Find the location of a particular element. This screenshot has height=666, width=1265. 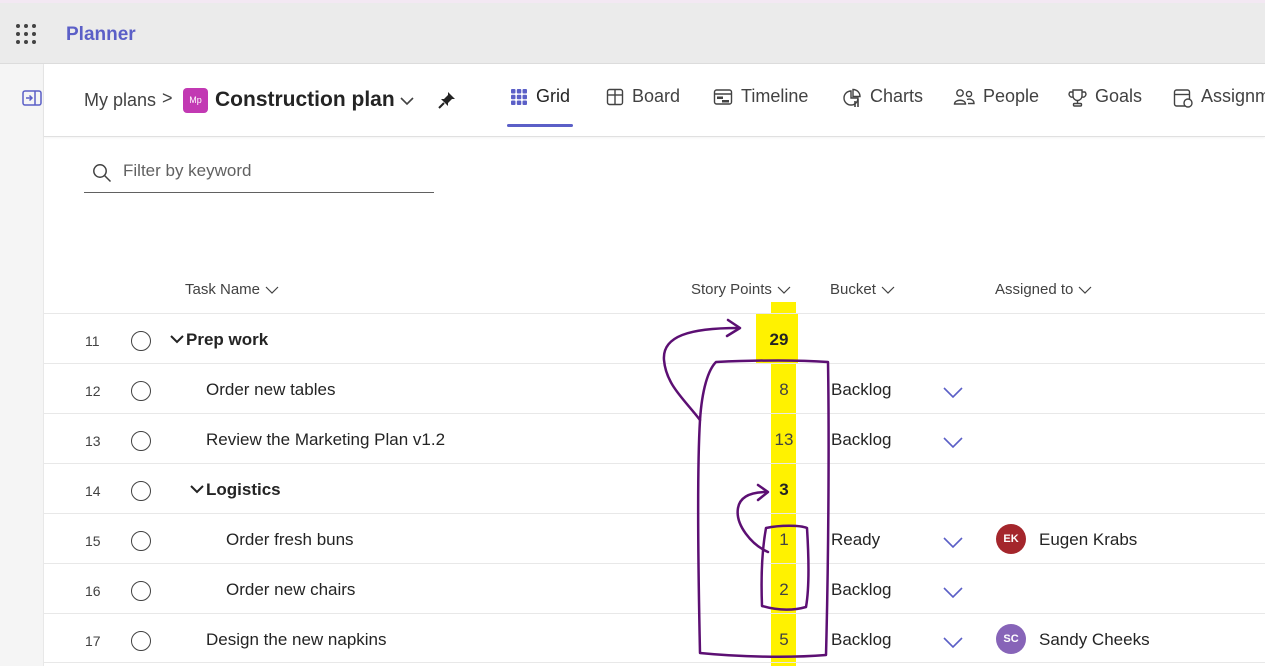

bucket-value: Ready is located at coordinates (855, 540).